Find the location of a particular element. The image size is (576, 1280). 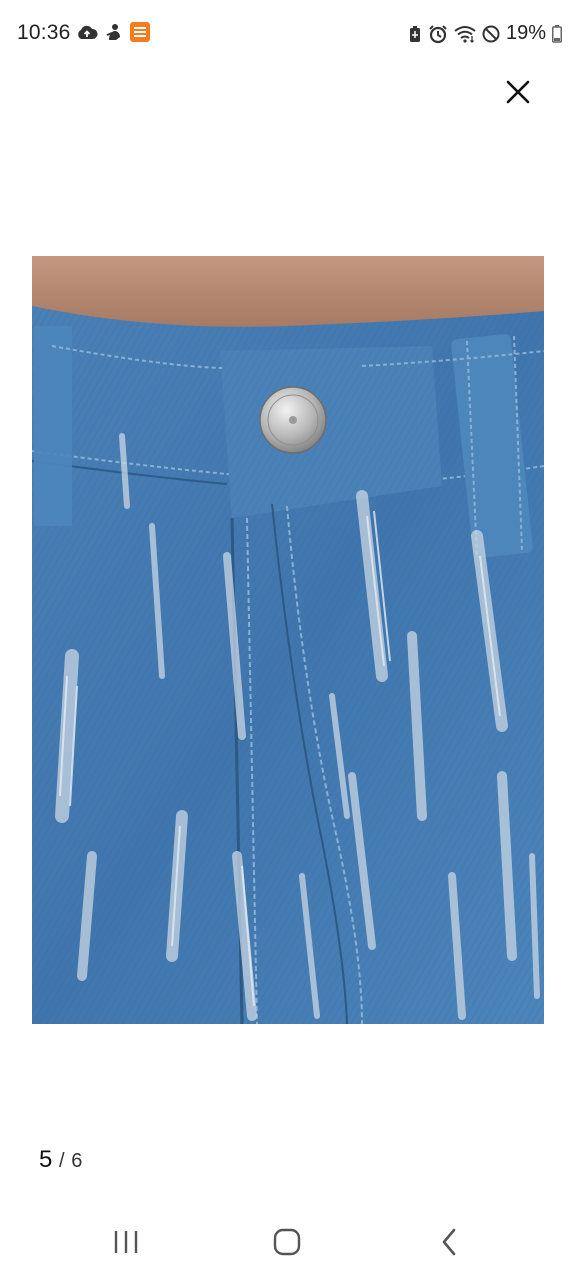

battery-saver-icon is located at coordinates (415, 34).